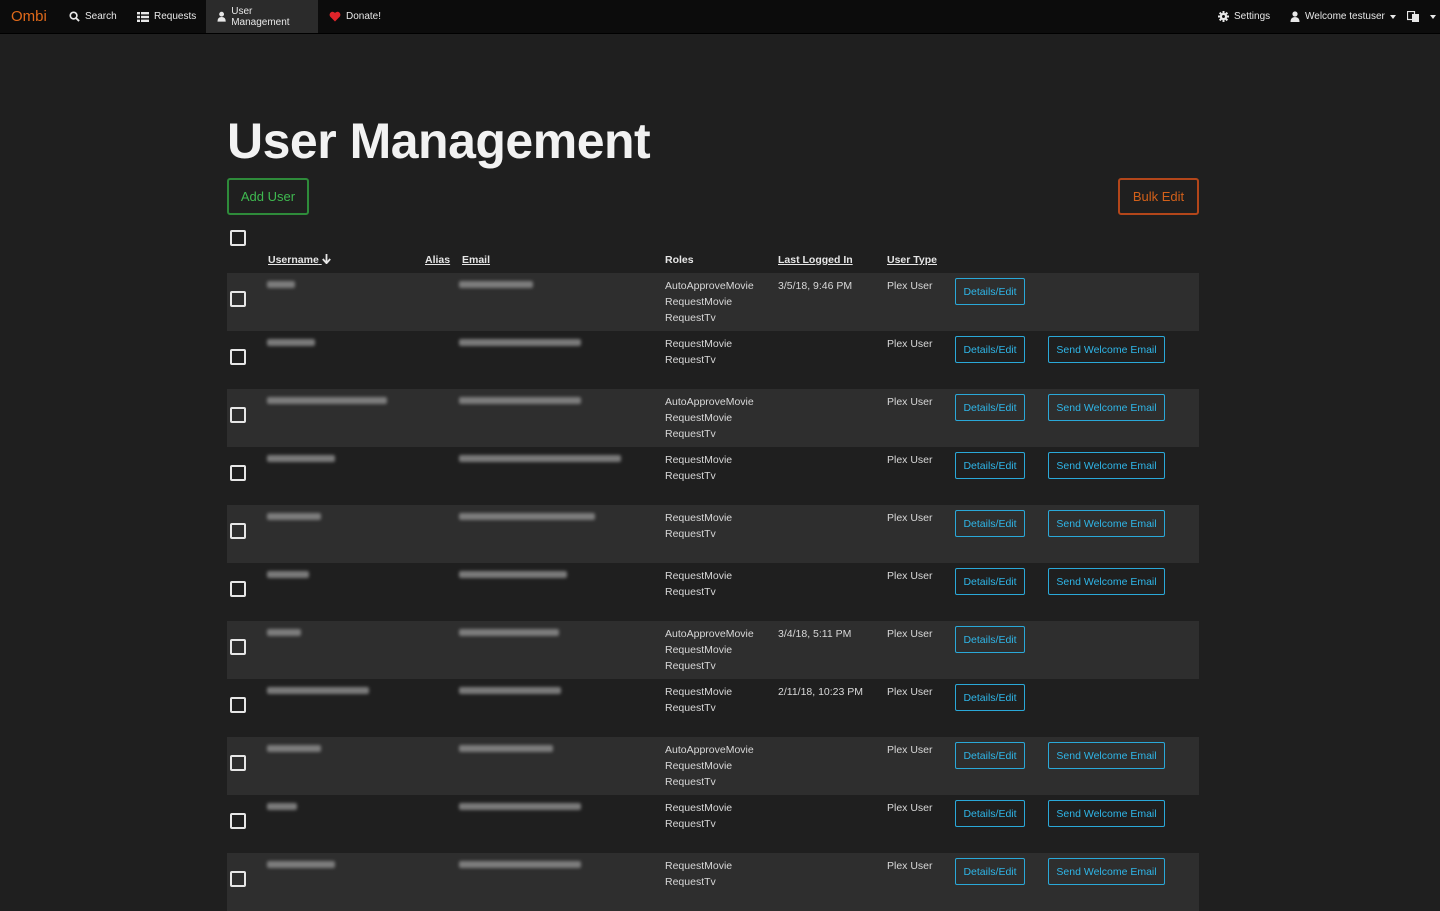 The image size is (1440, 911). Describe the element at coordinates (709, 402) in the screenshot. I see `role-label: AutoApproveMovie` at that location.